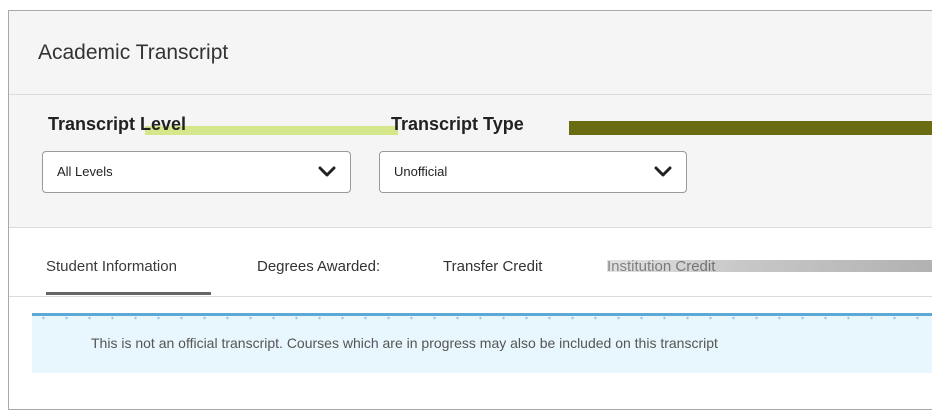  Describe the element at coordinates (133, 52) in the screenshot. I see `page-title: Academic Transcript` at that location.